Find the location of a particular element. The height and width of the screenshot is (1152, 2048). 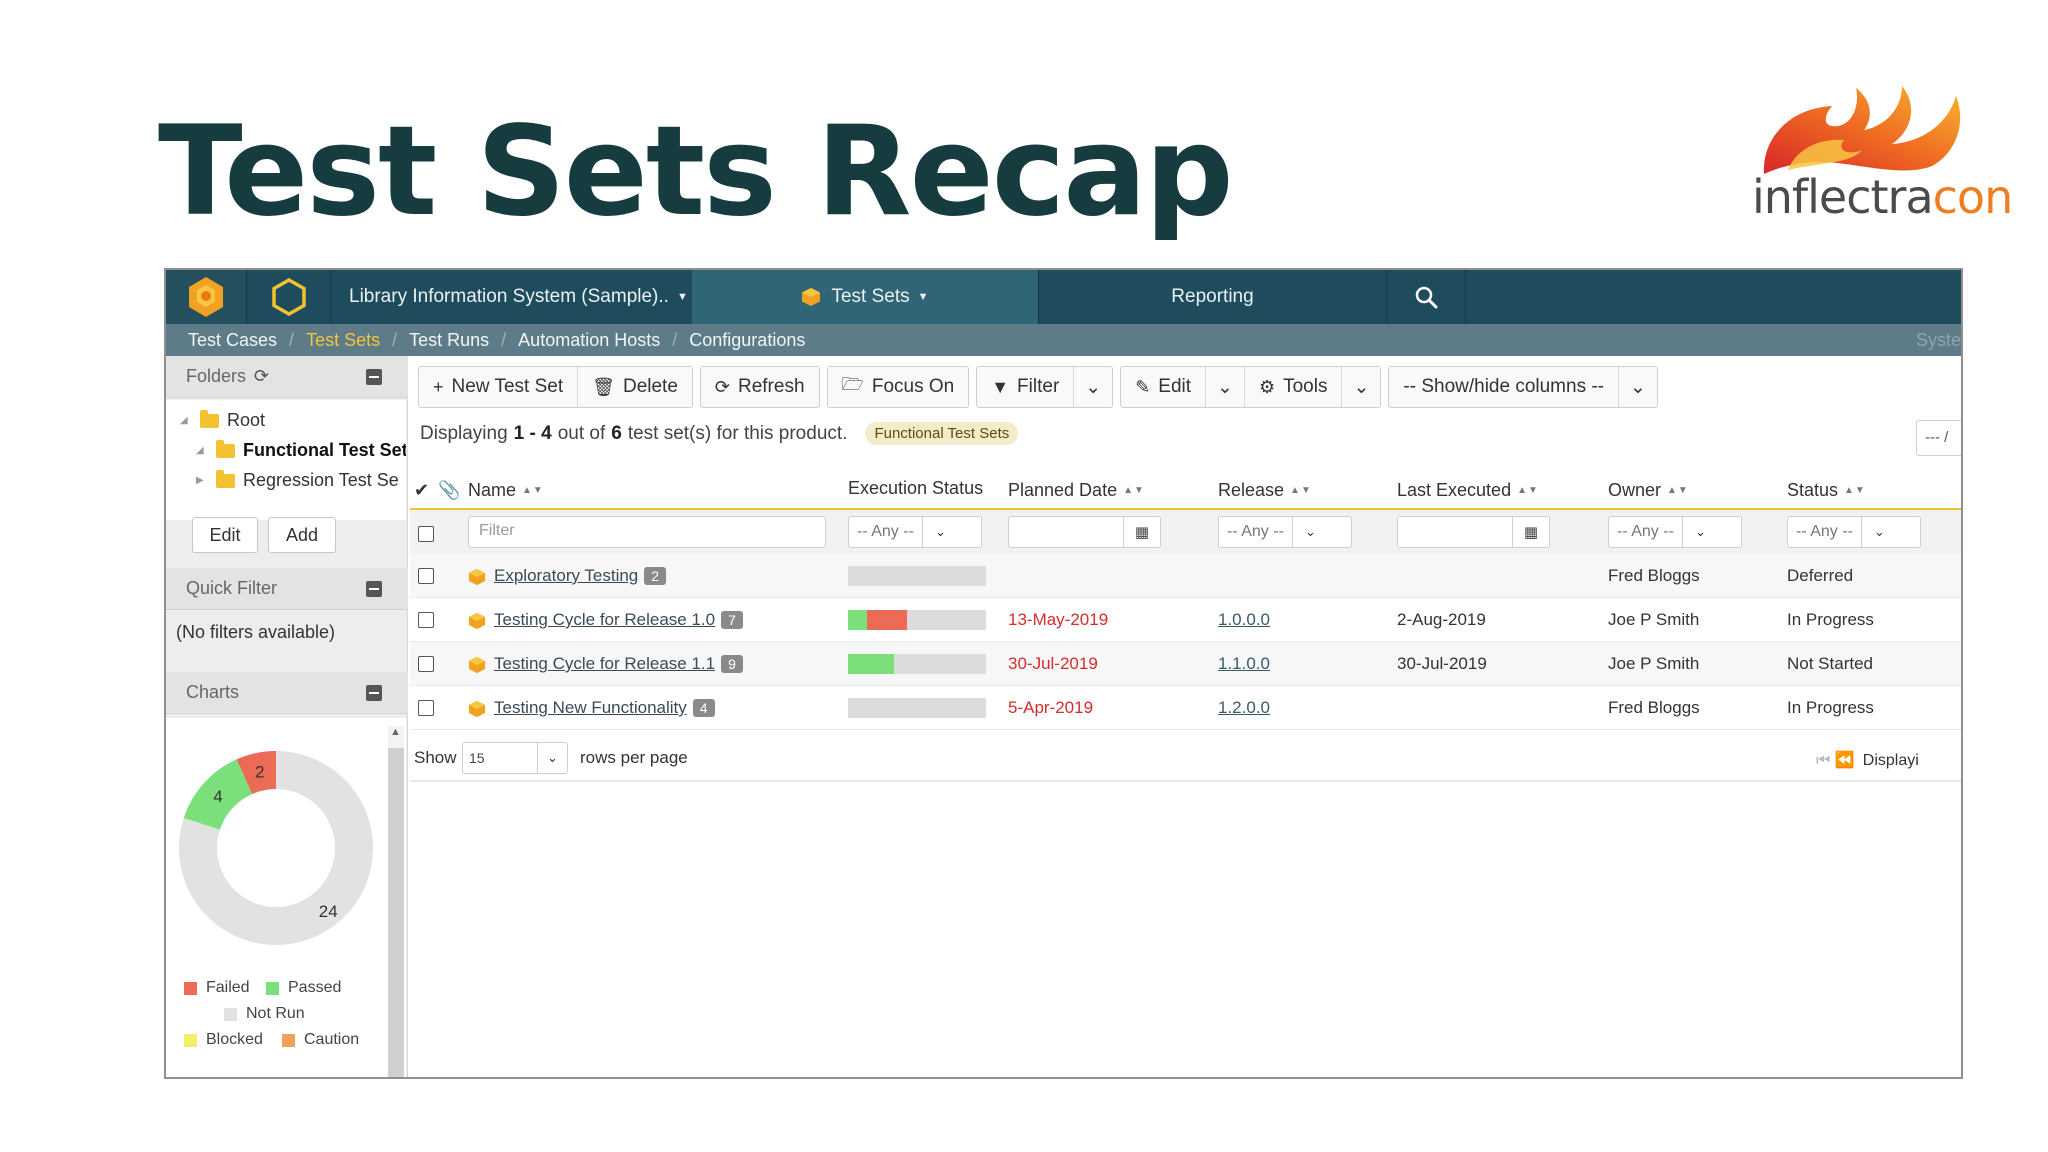

search-icon is located at coordinates (1426, 297).